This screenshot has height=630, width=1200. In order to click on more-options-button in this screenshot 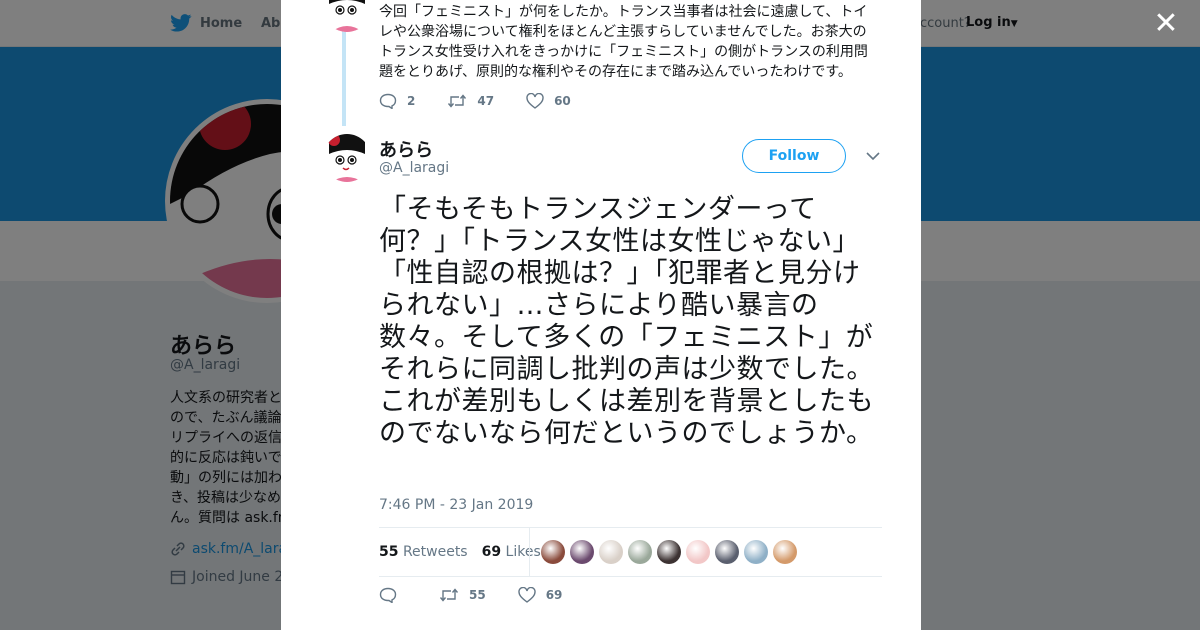, I will do `click(873, 156)`.